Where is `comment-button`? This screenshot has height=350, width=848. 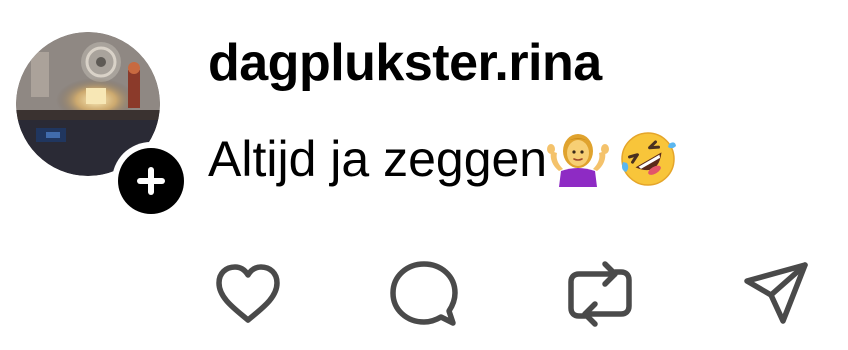
comment-button is located at coordinates (424, 294).